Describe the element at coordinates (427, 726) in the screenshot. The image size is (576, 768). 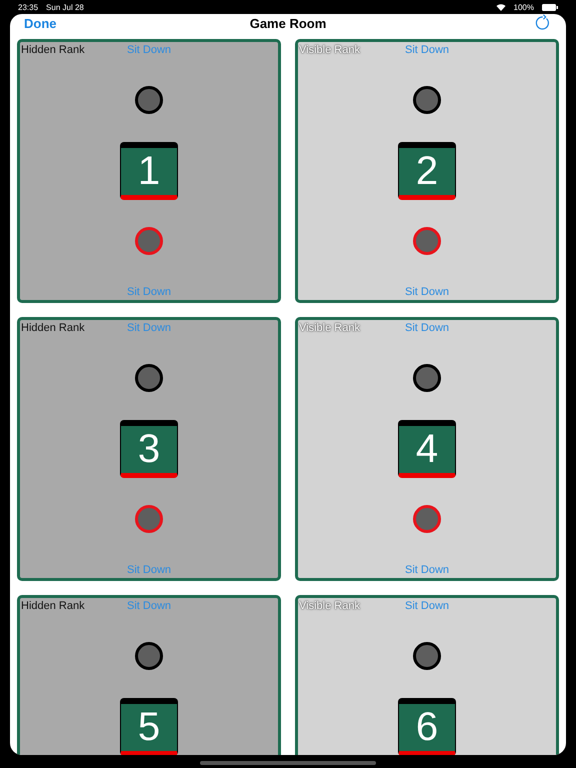
I see `table-number-tile: 6` at that location.